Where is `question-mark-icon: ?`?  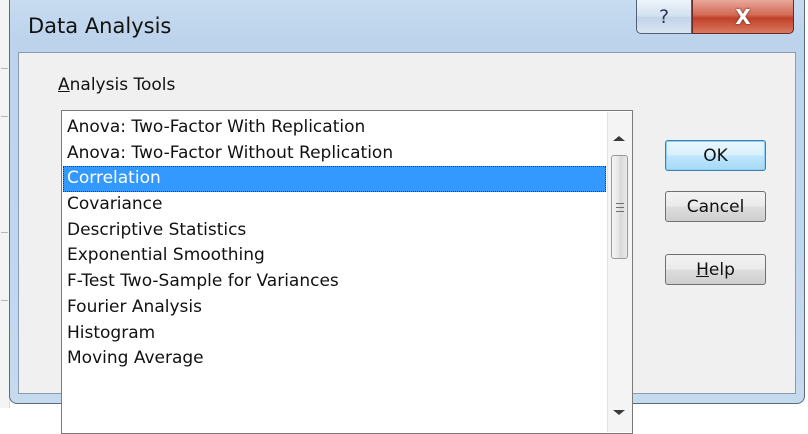
question-mark-icon: ? is located at coordinates (664, 16).